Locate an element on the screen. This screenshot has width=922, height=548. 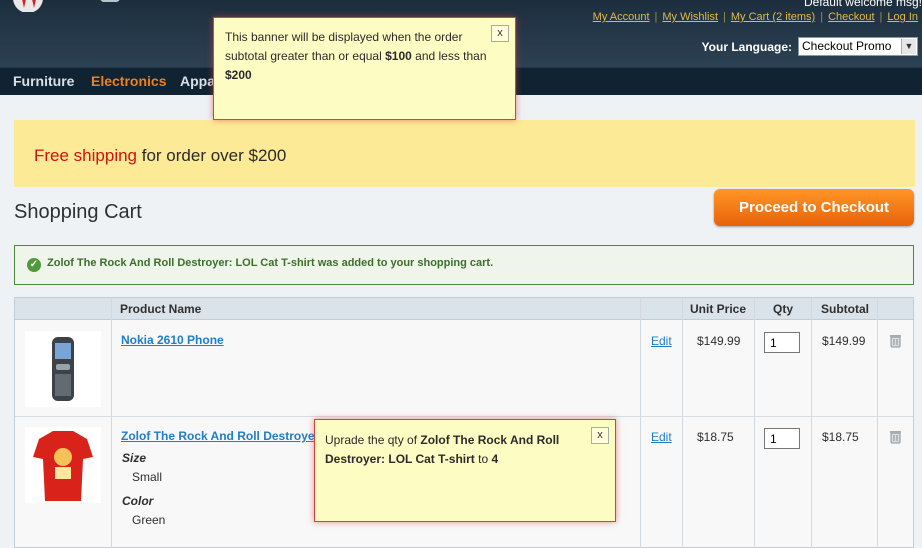
promo-banner-text: Free shipping for order over $200 is located at coordinates (160, 156).